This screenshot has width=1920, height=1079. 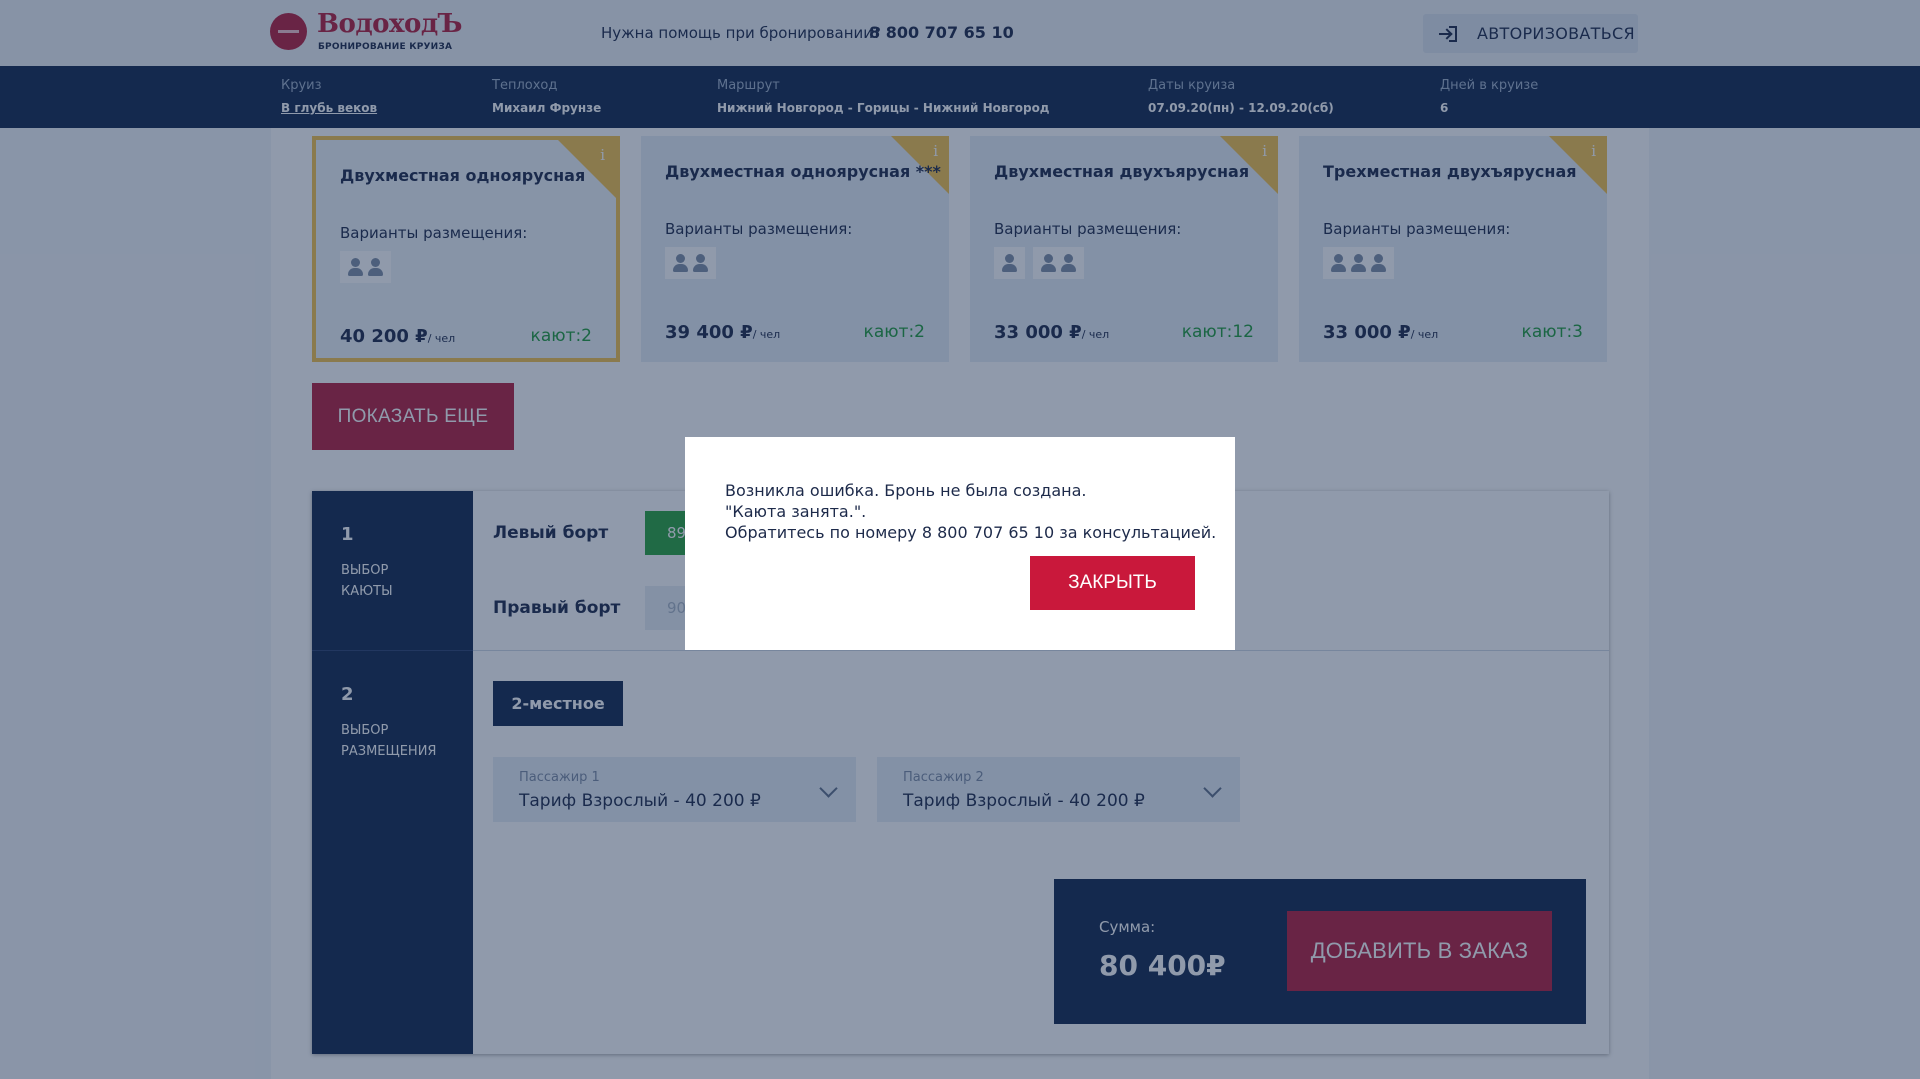 What do you see at coordinates (1112, 583) in the screenshot?
I see `close-button: ЗАКРЫТЬ` at bounding box center [1112, 583].